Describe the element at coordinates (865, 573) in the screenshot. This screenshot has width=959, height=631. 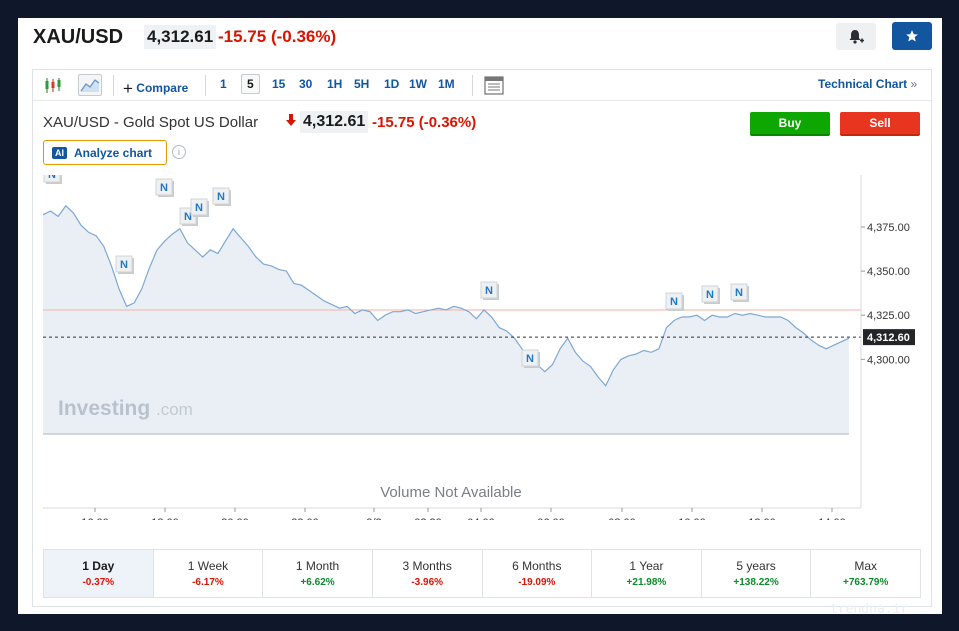
I see `period-7: Max +763.79%` at that location.